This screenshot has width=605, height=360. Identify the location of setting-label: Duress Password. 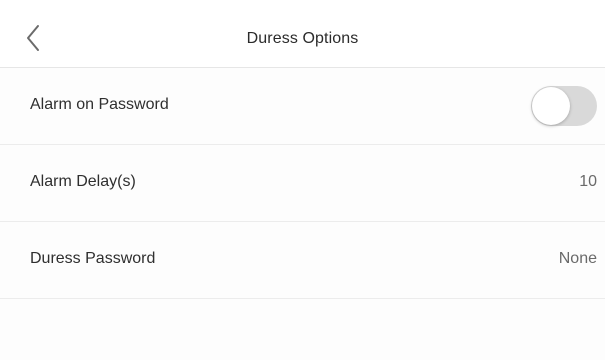
(93, 258).